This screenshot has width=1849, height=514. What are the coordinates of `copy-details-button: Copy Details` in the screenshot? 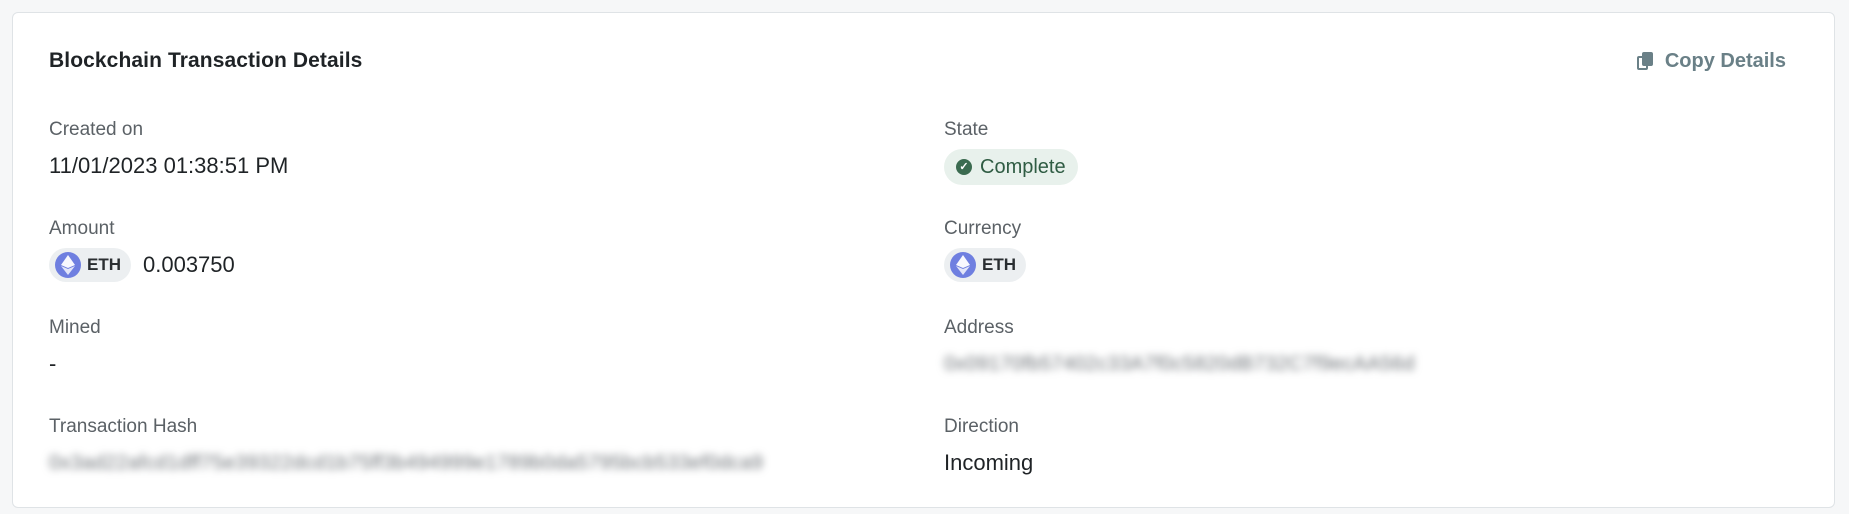 It's located at (1711, 61).